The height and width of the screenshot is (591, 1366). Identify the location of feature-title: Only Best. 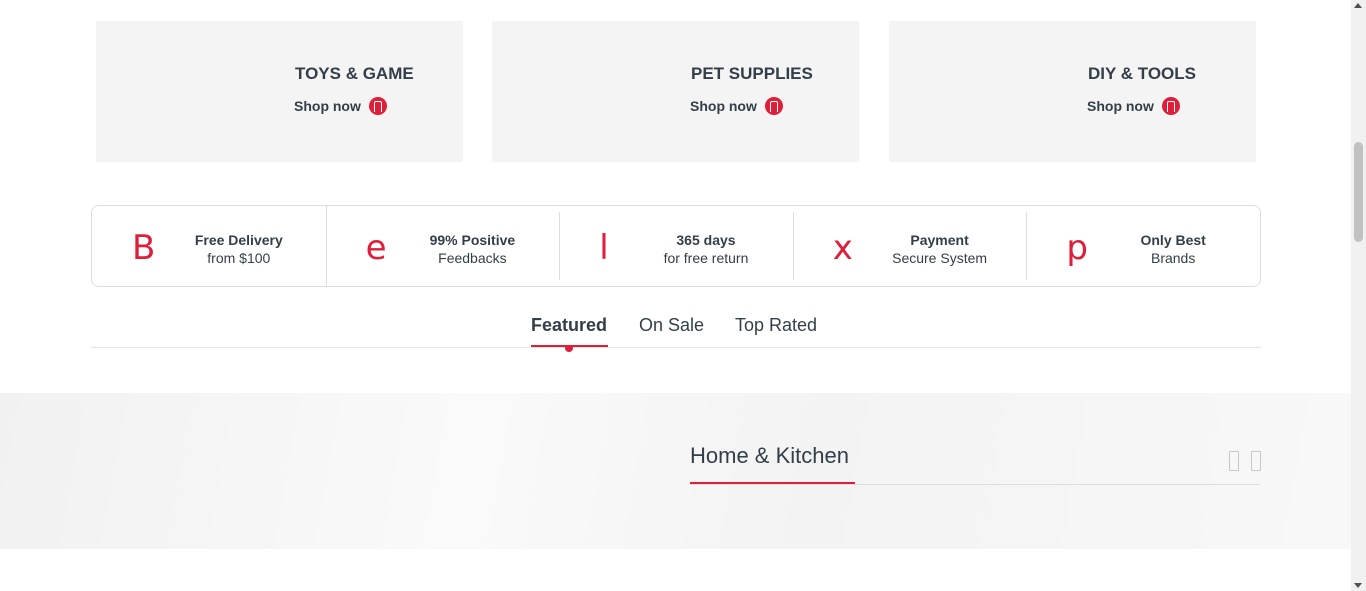
(1173, 240).